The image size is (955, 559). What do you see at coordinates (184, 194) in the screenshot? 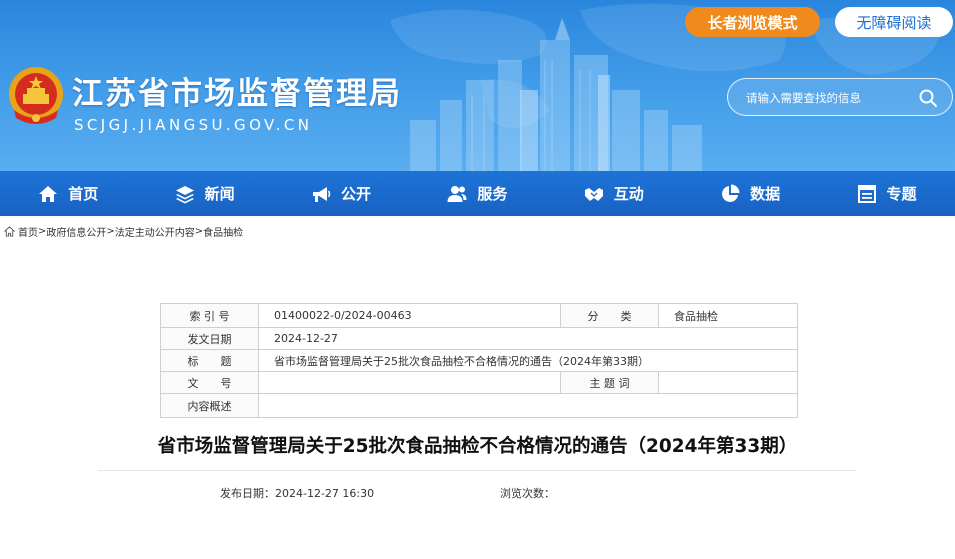
I see `layers-icon` at bounding box center [184, 194].